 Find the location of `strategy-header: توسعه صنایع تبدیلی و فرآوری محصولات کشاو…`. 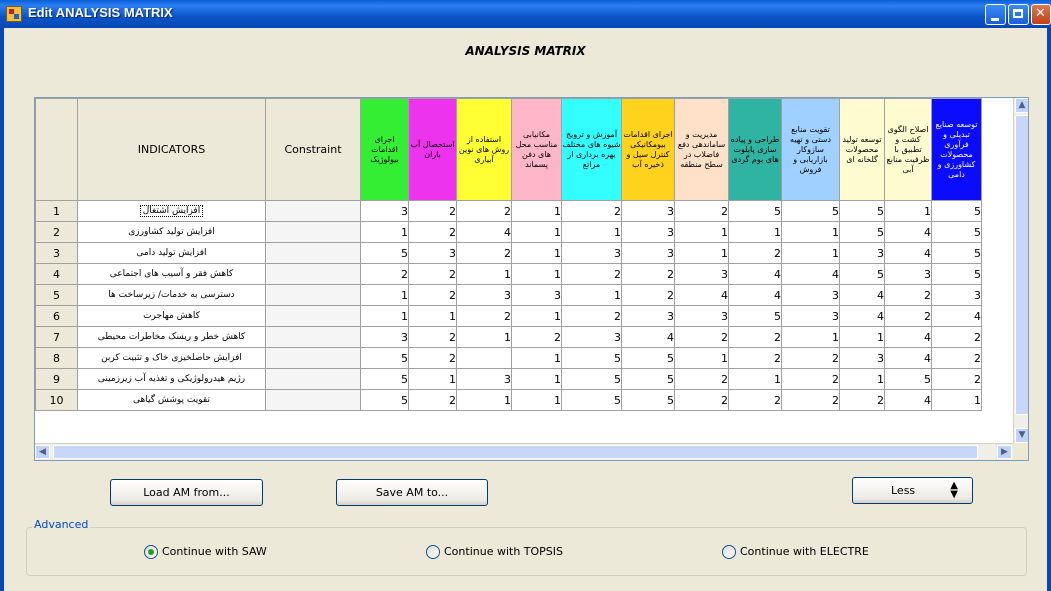

strategy-header: توسعه صنایع تبدیلی و فرآوری محصولات کشاو… is located at coordinates (956, 149).